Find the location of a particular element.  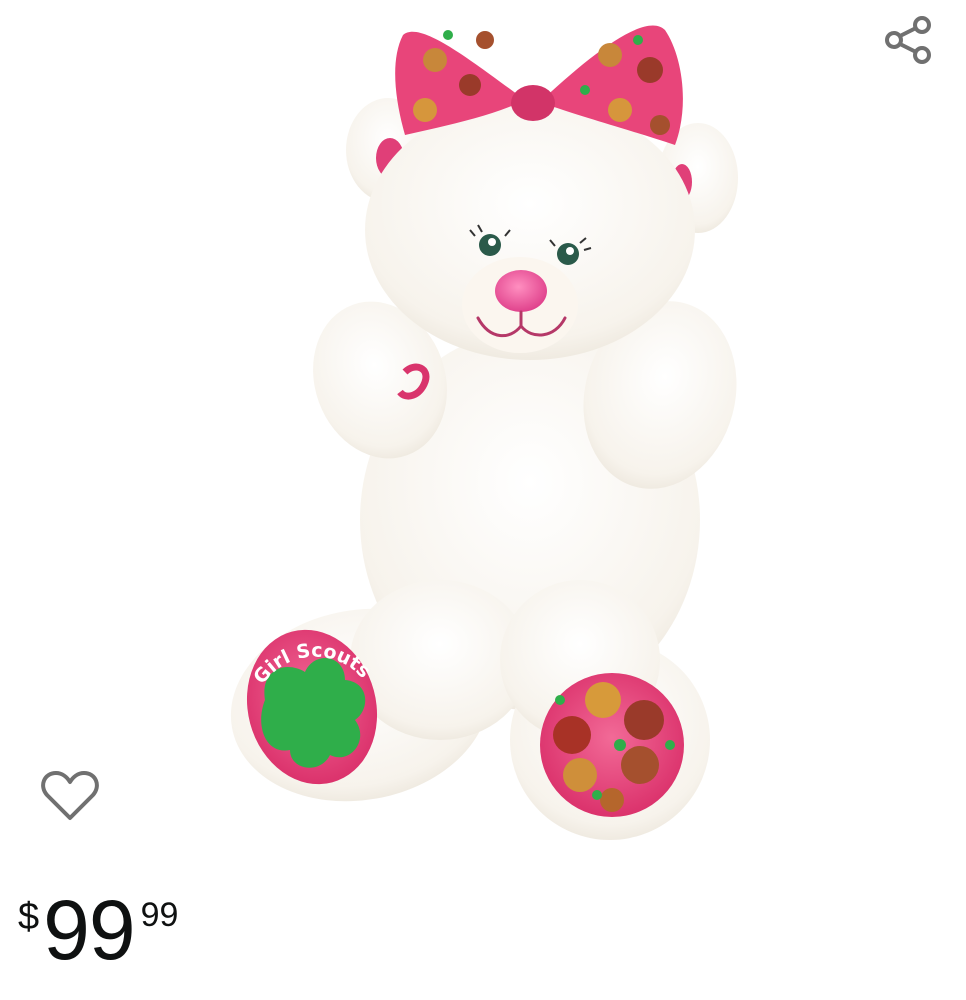

share-button is located at coordinates (908, 40).